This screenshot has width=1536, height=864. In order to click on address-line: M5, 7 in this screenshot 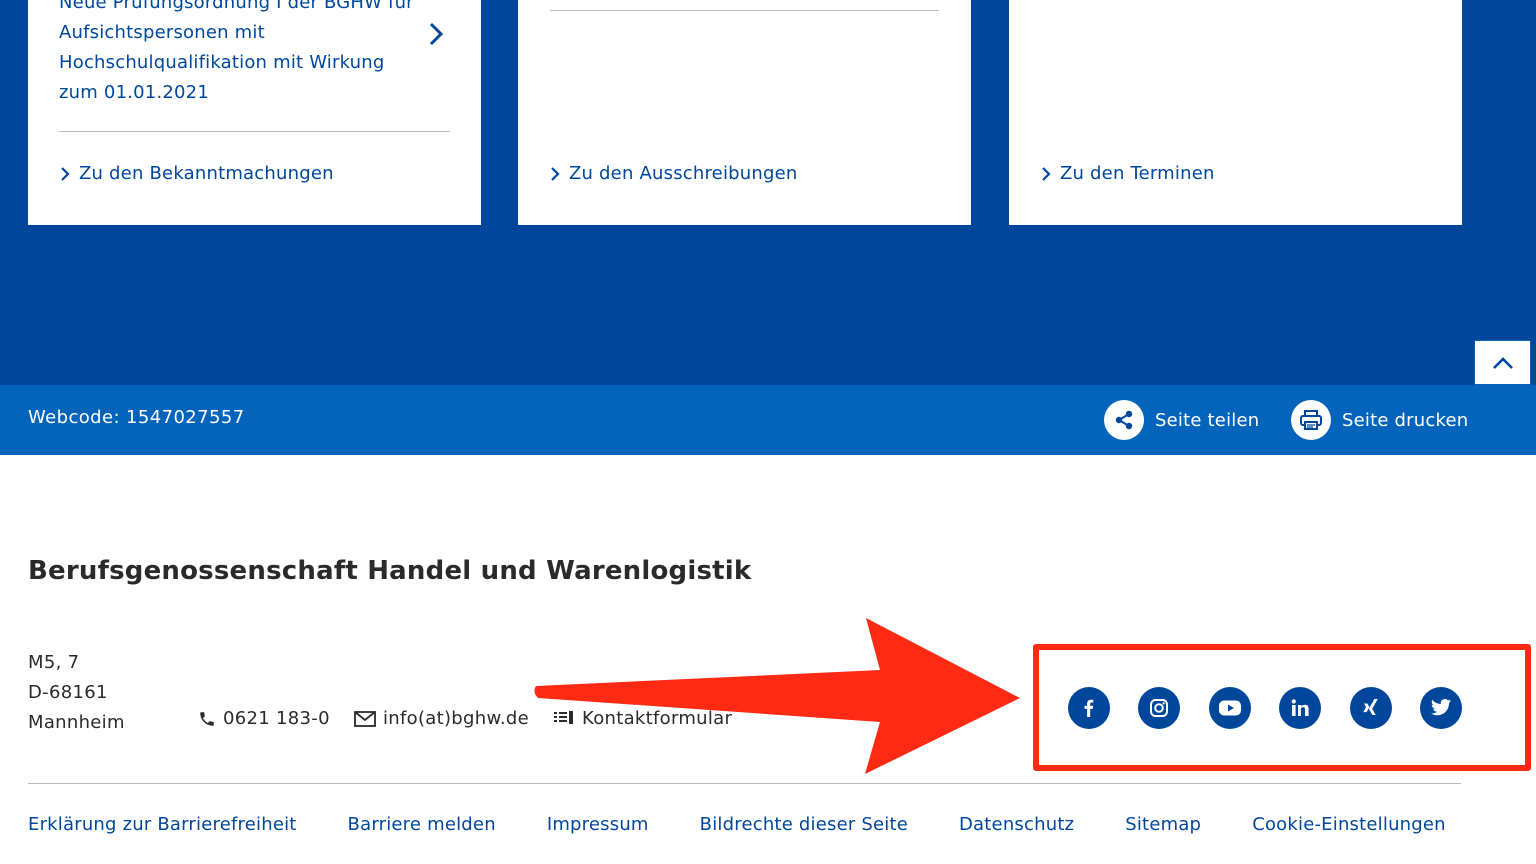, I will do `click(54, 662)`.